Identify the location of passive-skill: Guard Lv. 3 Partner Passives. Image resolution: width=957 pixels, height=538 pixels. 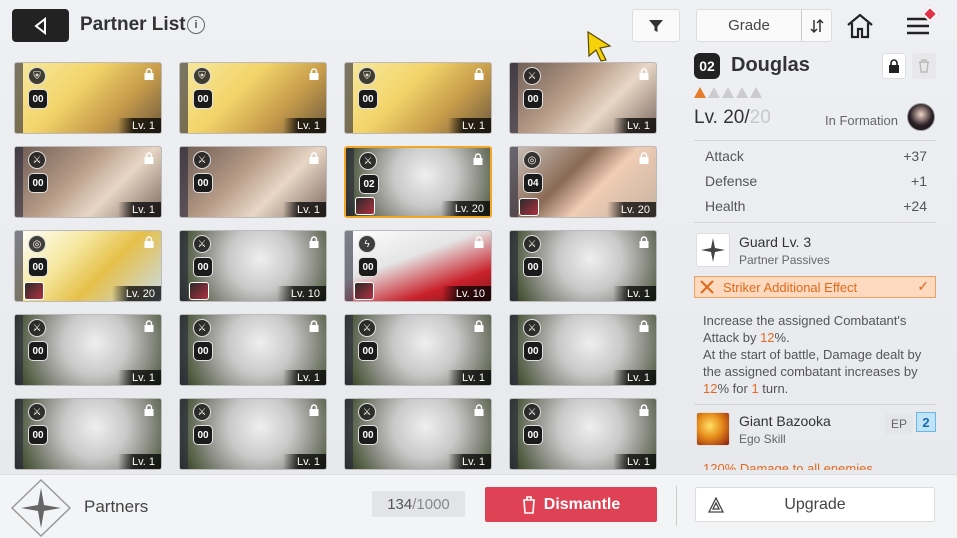
(815, 250).